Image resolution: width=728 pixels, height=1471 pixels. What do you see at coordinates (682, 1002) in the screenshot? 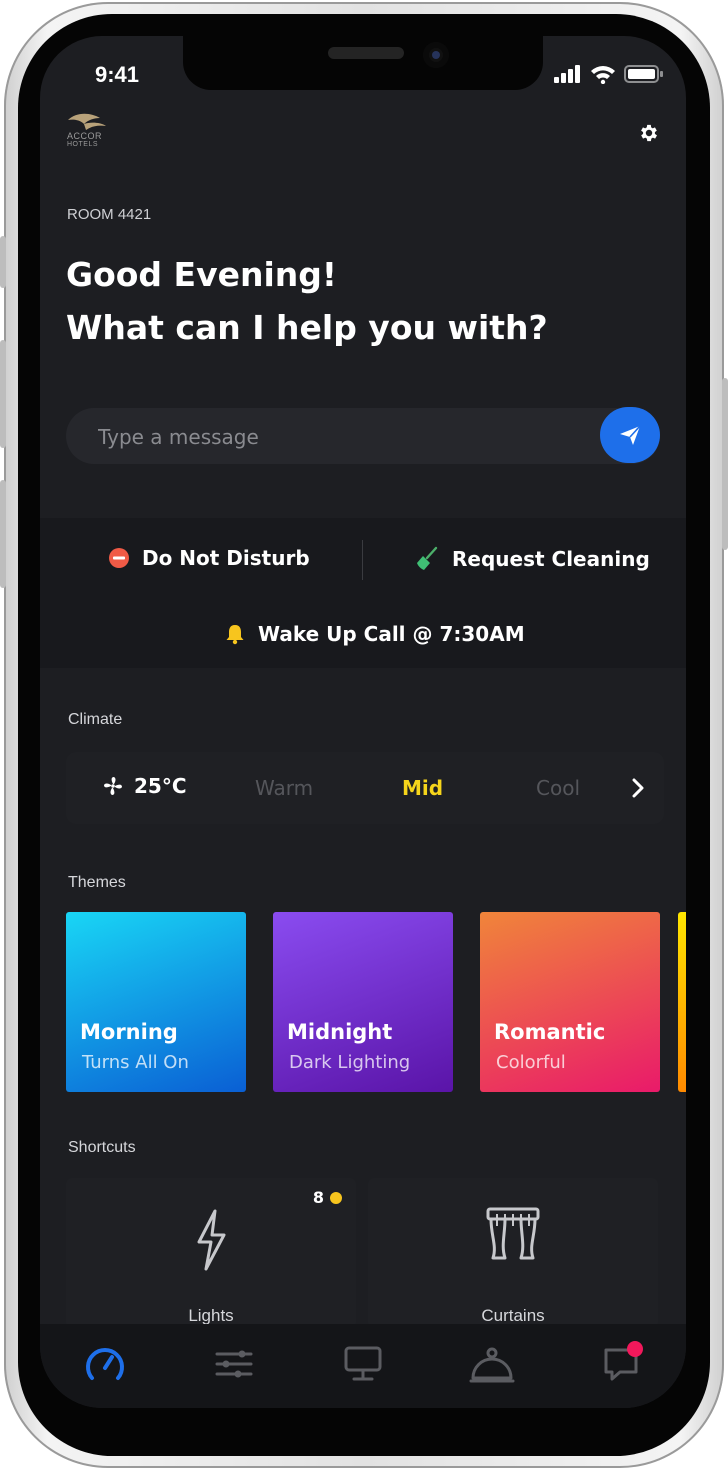
I see `theme-card-partial` at bounding box center [682, 1002].